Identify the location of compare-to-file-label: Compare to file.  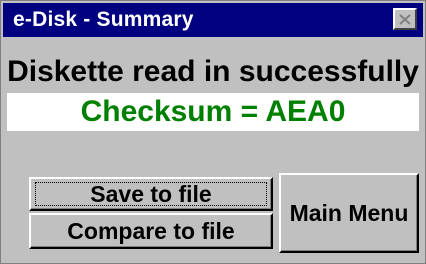
(151, 230).